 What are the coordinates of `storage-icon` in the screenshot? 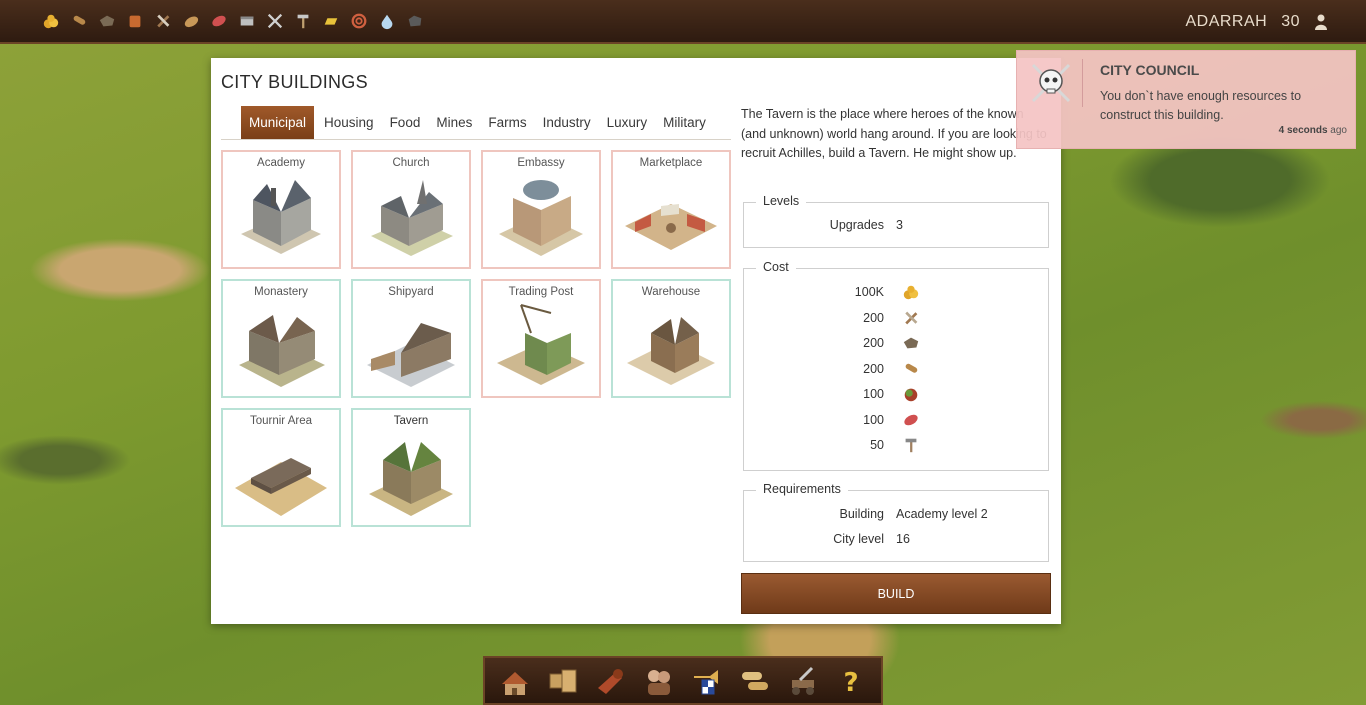 It's located at (563, 681).